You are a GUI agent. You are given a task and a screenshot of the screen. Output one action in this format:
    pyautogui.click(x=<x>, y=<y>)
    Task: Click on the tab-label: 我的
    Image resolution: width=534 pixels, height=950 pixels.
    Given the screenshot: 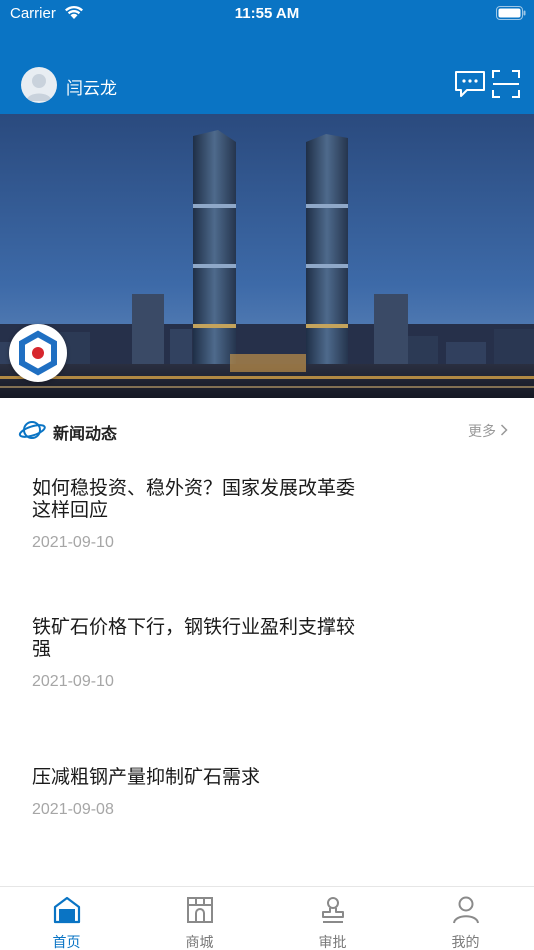 What is the action you would take?
    pyautogui.click(x=465, y=942)
    